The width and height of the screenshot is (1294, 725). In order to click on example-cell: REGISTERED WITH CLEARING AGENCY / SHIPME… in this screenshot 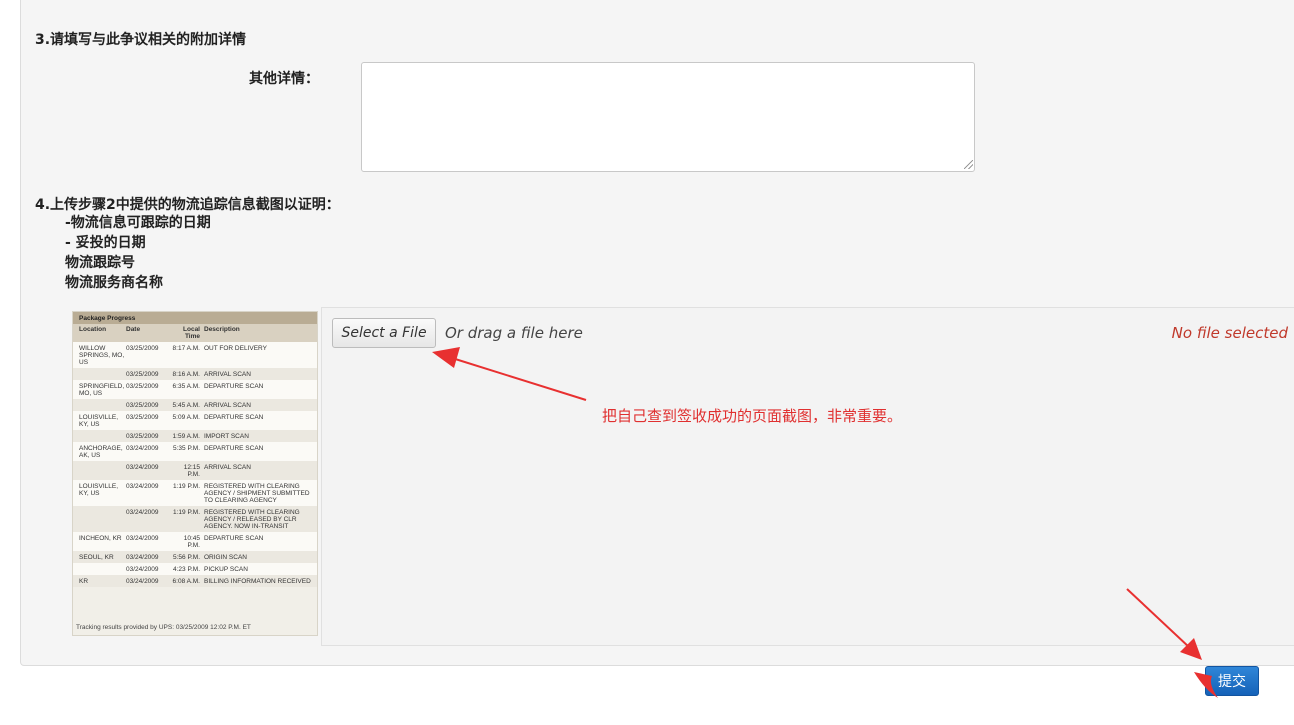, I will do `click(257, 493)`.